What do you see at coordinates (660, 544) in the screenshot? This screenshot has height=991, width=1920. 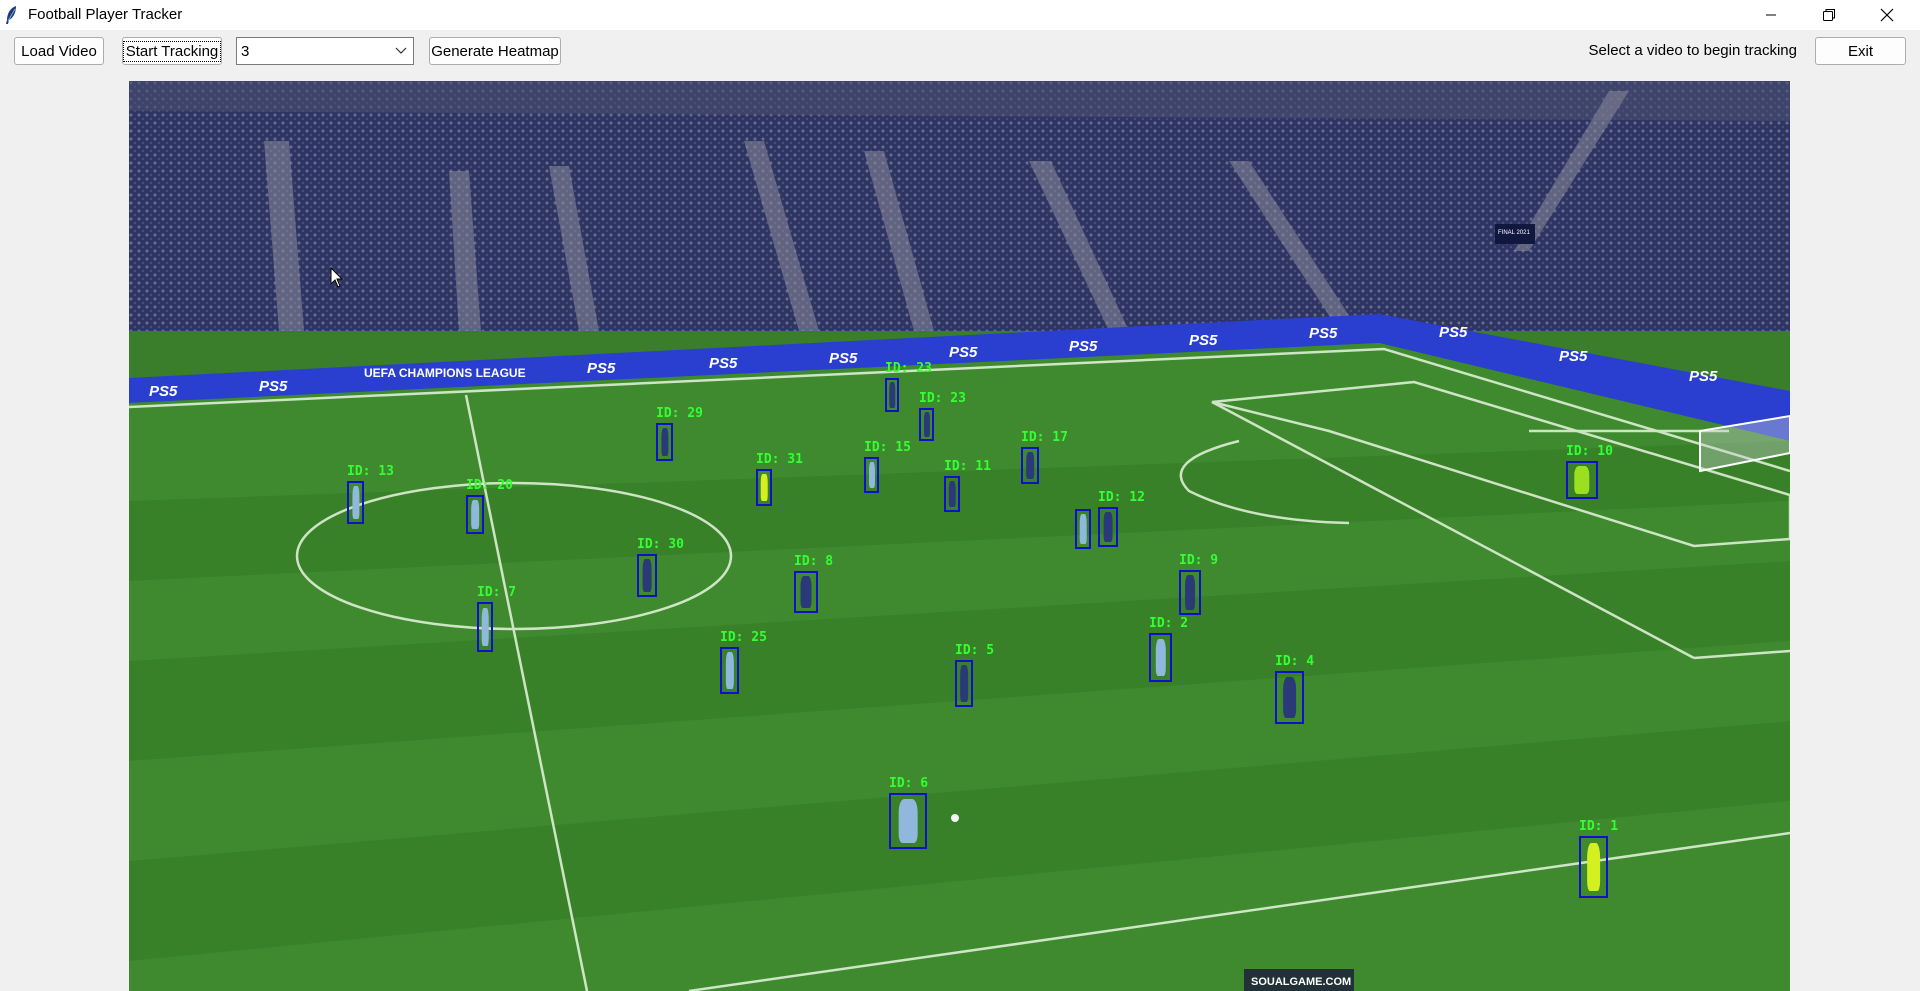 I see `detection-label: ID: 30` at bounding box center [660, 544].